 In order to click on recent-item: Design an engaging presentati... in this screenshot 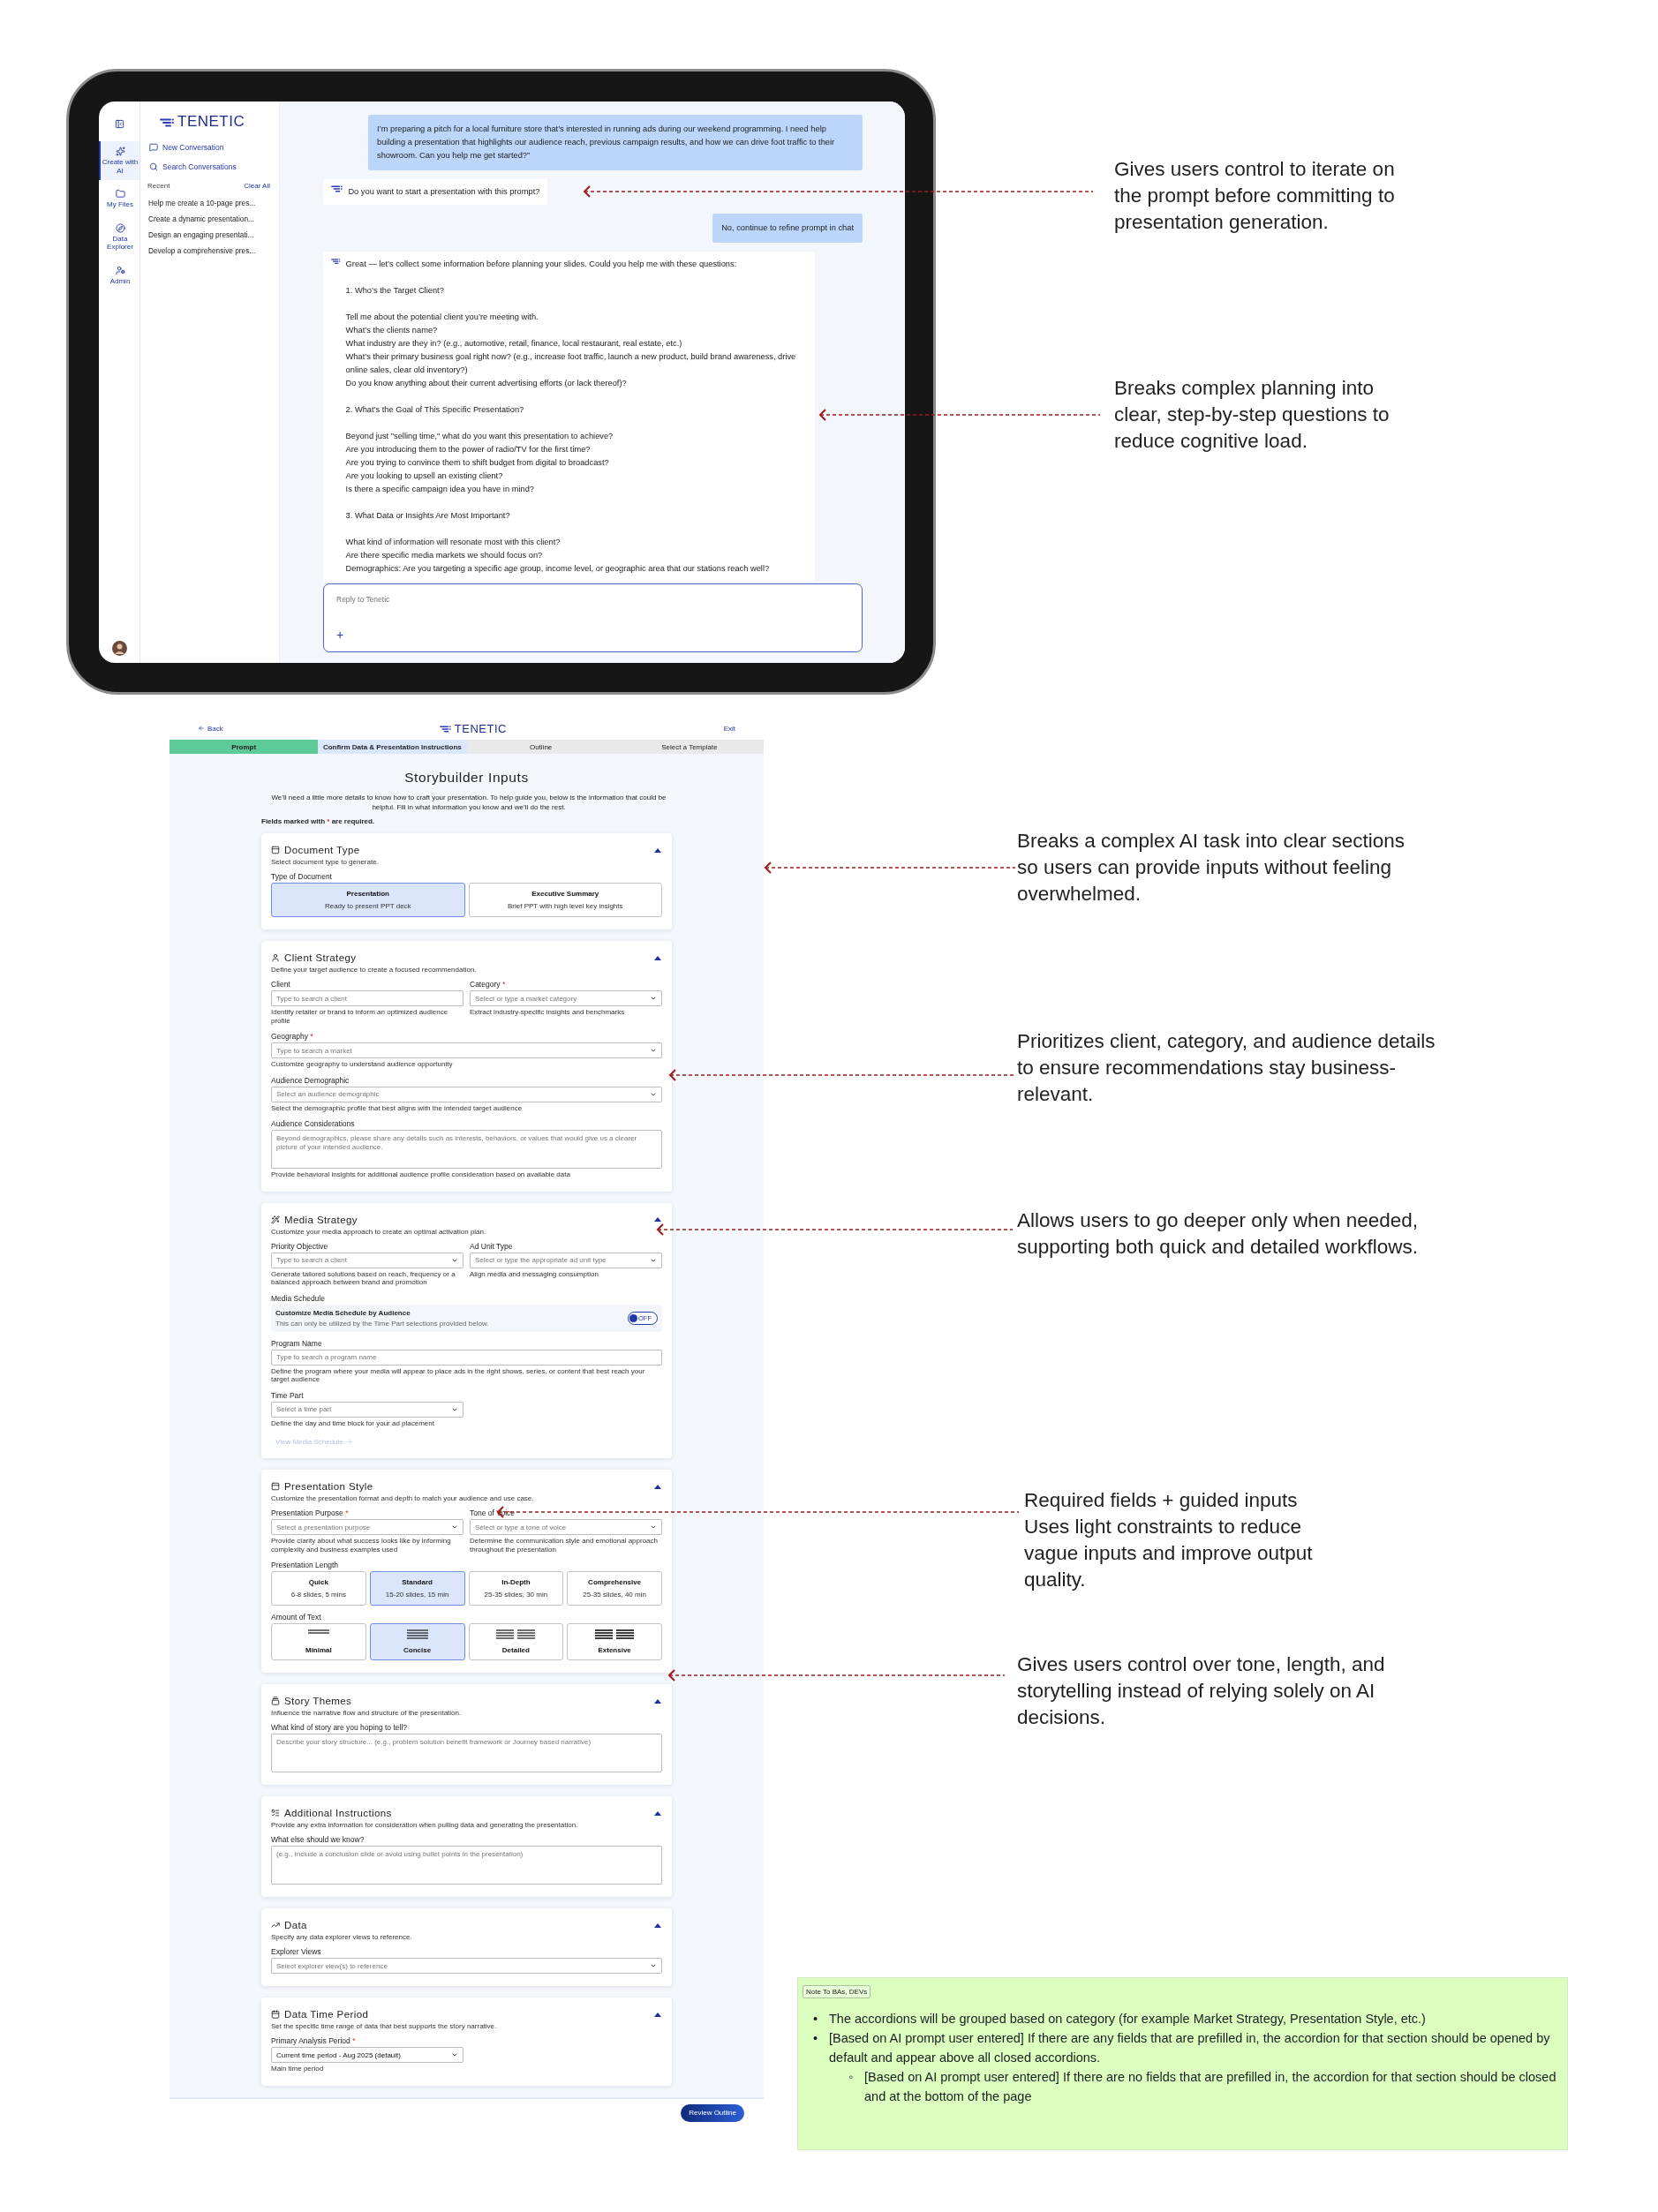, I will do `click(209, 235)`.